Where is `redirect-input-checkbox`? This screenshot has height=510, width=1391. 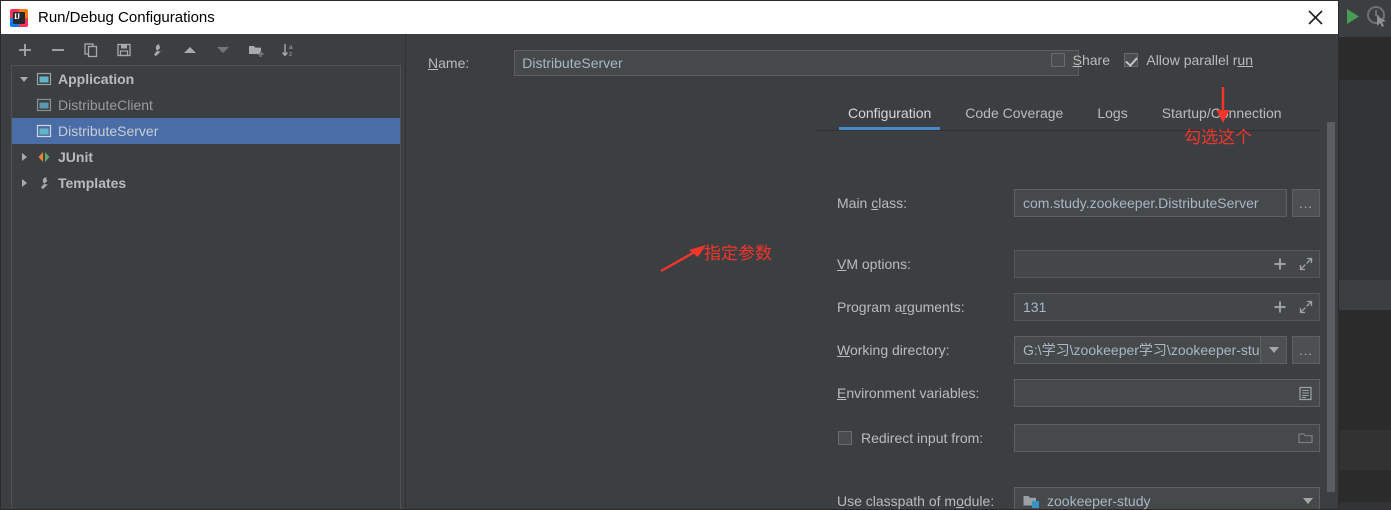 redirect-input-checkbox is located at coordinates (845, 438).